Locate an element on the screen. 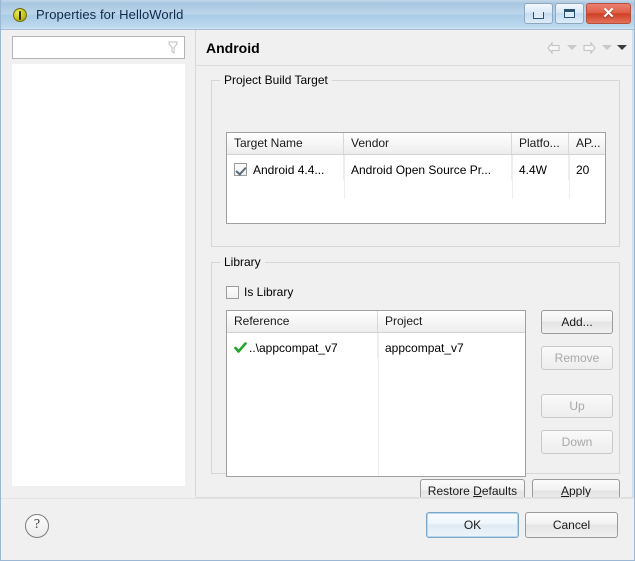 The image size is (635, 561). apply-label-post: pply is located at coordinates (580, 491).